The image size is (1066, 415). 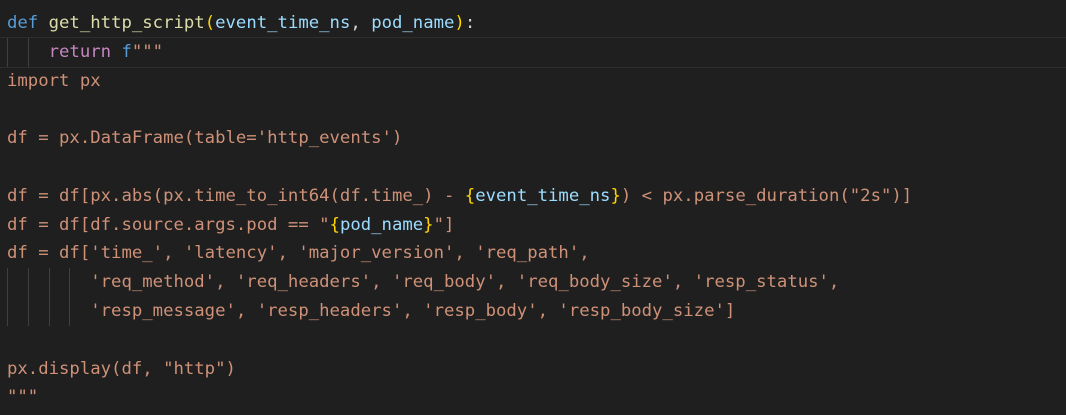 I want to click on code-token: (, so click(x=210, y=23).